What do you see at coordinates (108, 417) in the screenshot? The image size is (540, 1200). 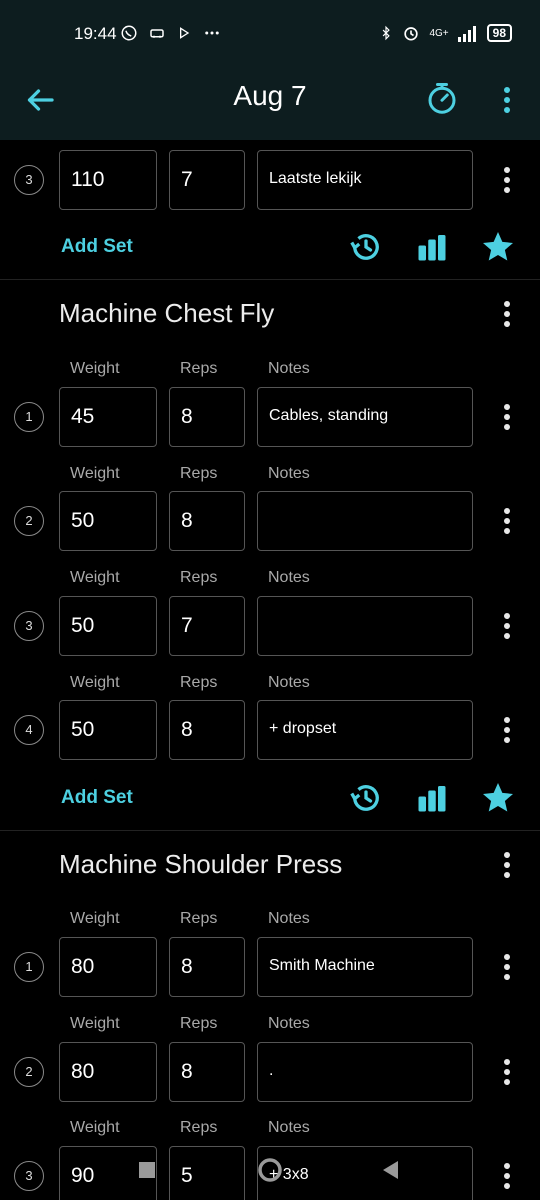 I see `weight-field: 45` at bounding box center [108, 417].